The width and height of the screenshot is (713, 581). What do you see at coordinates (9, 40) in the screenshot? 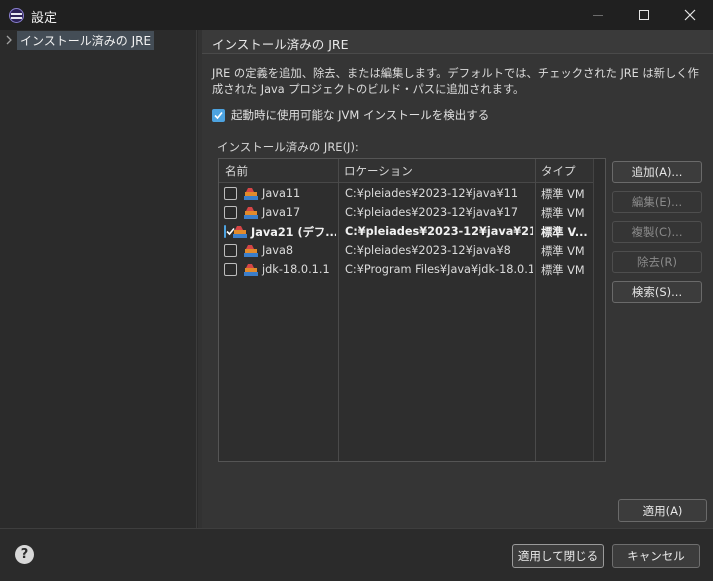
I see `chevron-right-icon` at bounding box center [9, 40].